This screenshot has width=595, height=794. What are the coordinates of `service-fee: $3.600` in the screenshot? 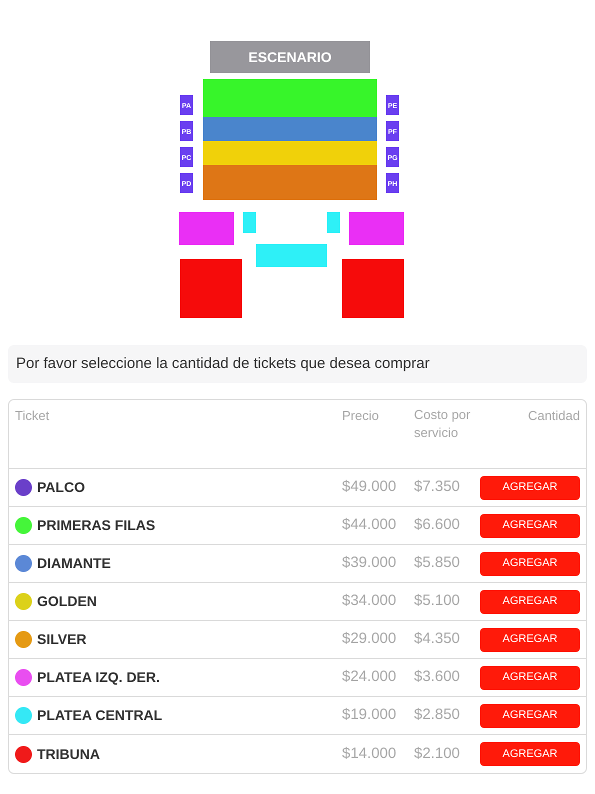 It's located at (437, 677).